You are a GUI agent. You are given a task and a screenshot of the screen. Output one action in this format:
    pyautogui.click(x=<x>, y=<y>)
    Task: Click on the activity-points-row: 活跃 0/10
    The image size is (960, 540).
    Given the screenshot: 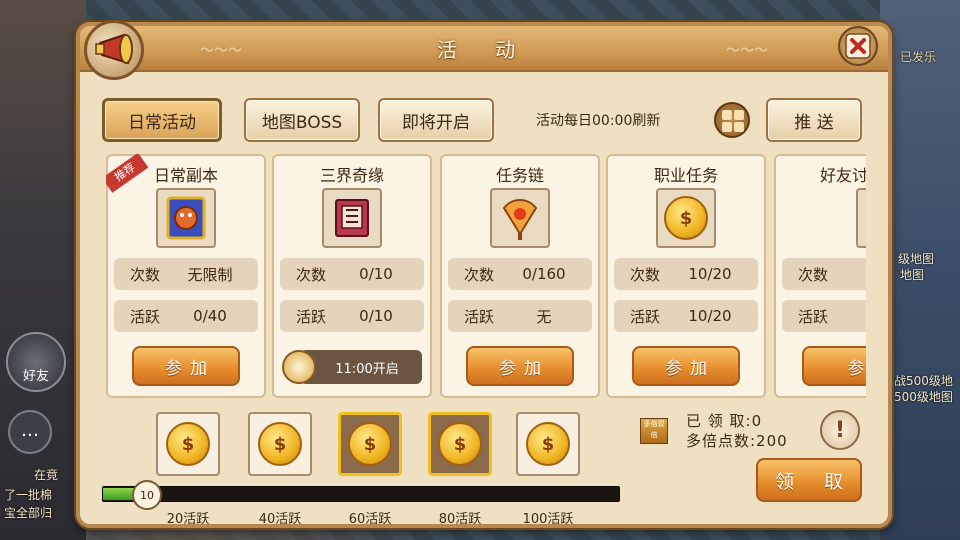 What is the action you would take?
    pyautogui.click(x=352, y=316)
    